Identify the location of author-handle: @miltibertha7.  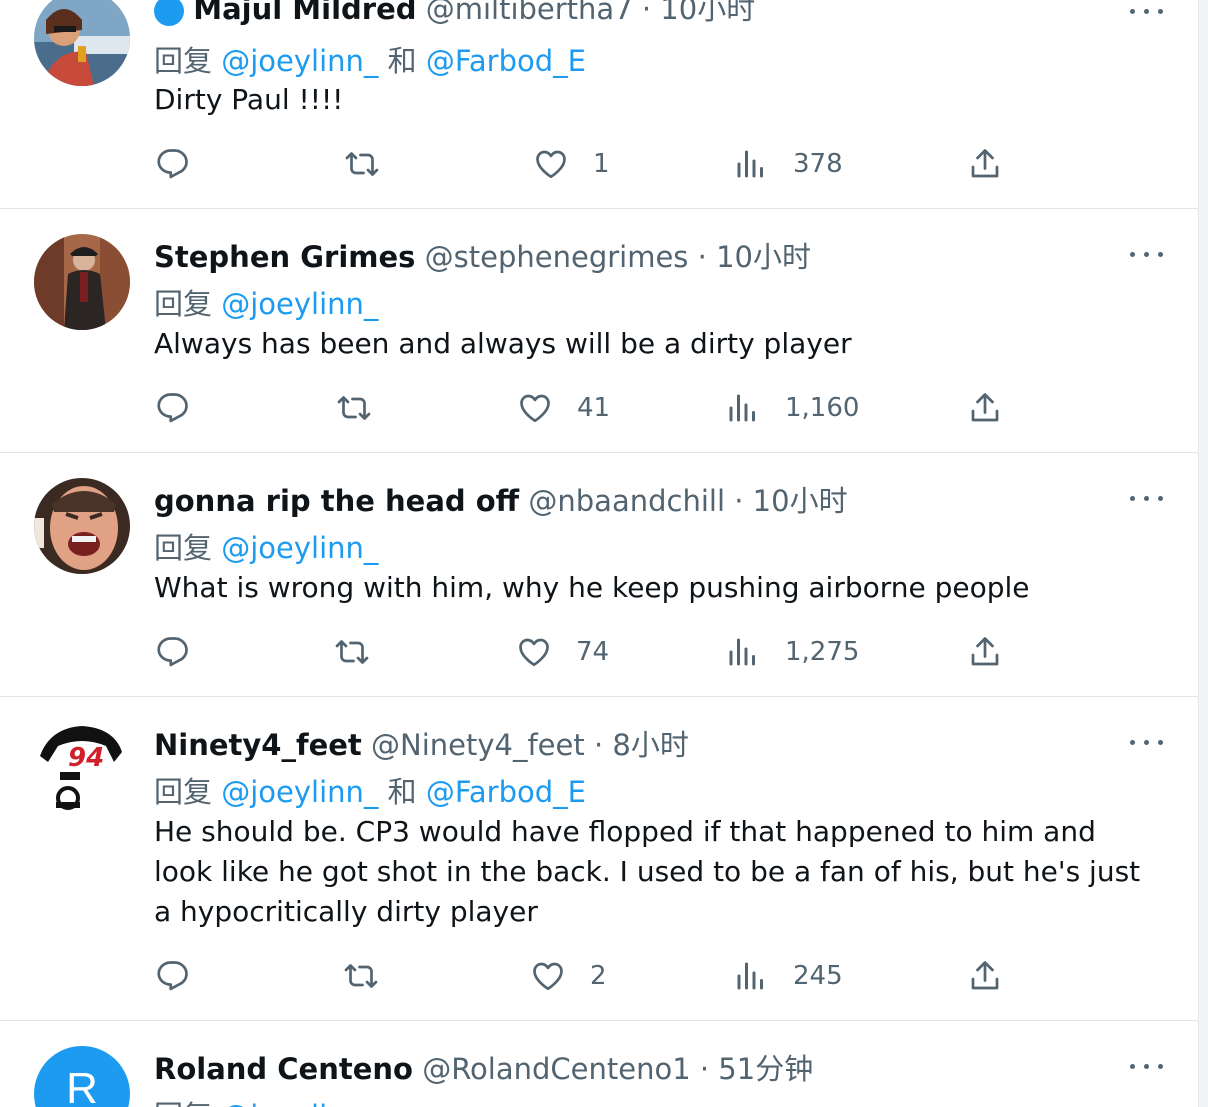
(529, 13).